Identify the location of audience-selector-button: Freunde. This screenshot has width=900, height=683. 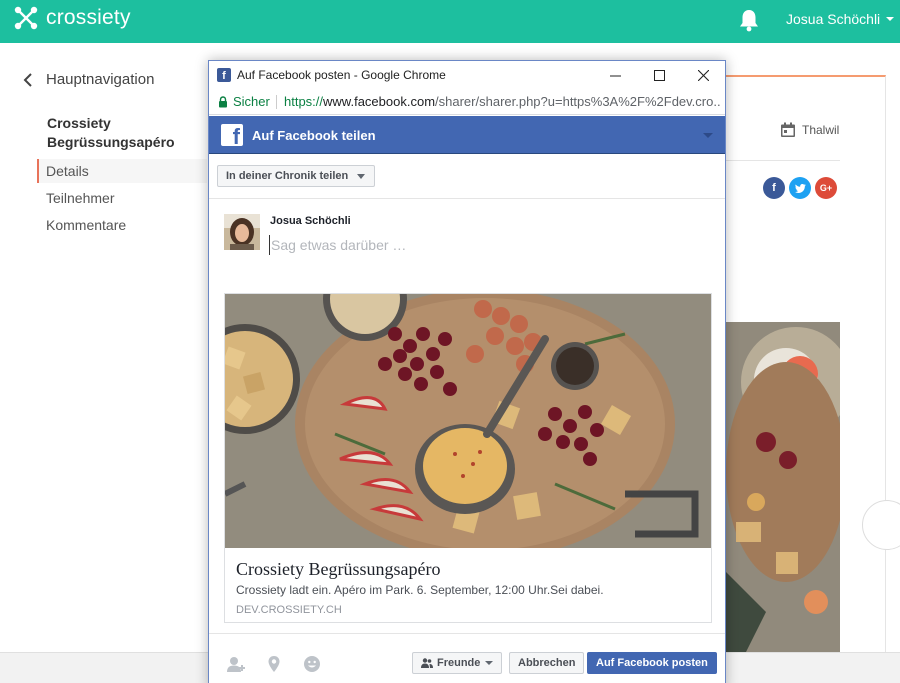
(457, 663).